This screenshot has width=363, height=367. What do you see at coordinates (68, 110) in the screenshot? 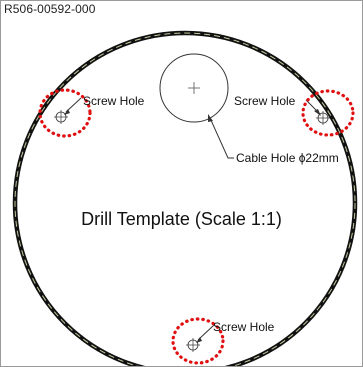
I see `screw-hole-left` at bounding box center [68, 110].